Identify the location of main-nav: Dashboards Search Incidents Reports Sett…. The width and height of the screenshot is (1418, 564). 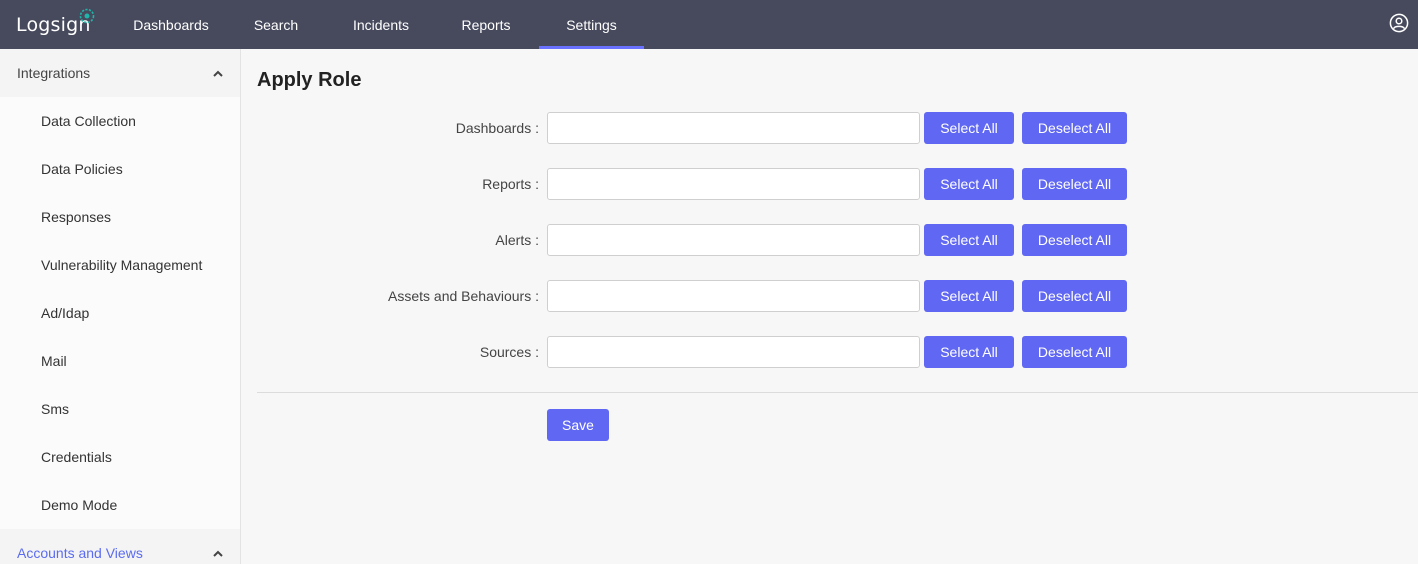
(375, 24).